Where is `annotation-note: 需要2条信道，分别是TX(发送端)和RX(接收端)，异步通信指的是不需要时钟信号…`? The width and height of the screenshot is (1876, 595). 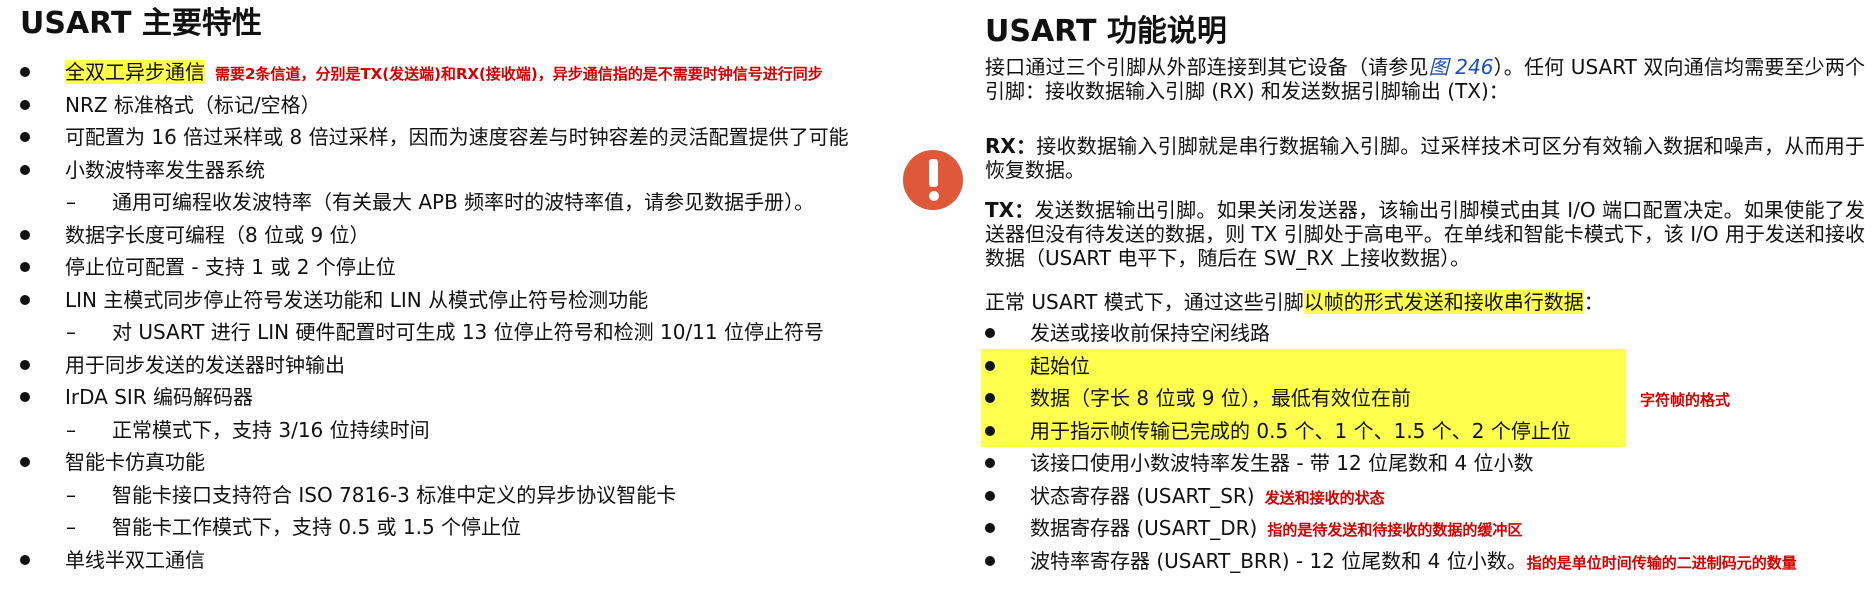
annotation-note: 需要2条信道，分别是TX(发送端)和RX(接收端)，异步通信指的是不需要时钟信号… is located at coordinates (519, 74).